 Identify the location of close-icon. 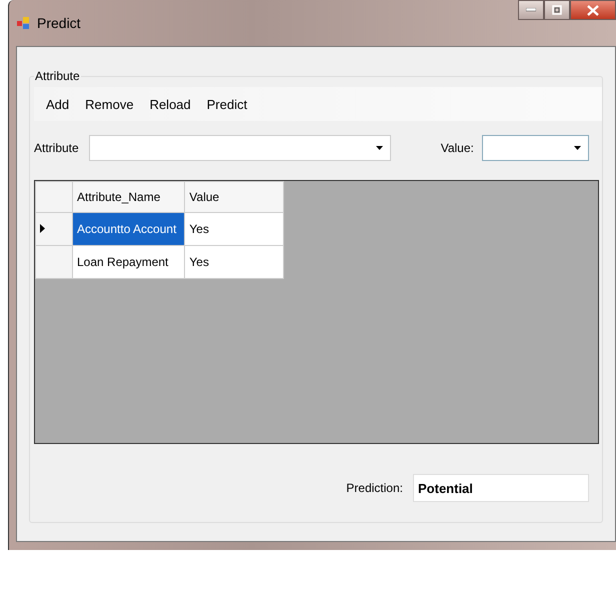
(593, 10).